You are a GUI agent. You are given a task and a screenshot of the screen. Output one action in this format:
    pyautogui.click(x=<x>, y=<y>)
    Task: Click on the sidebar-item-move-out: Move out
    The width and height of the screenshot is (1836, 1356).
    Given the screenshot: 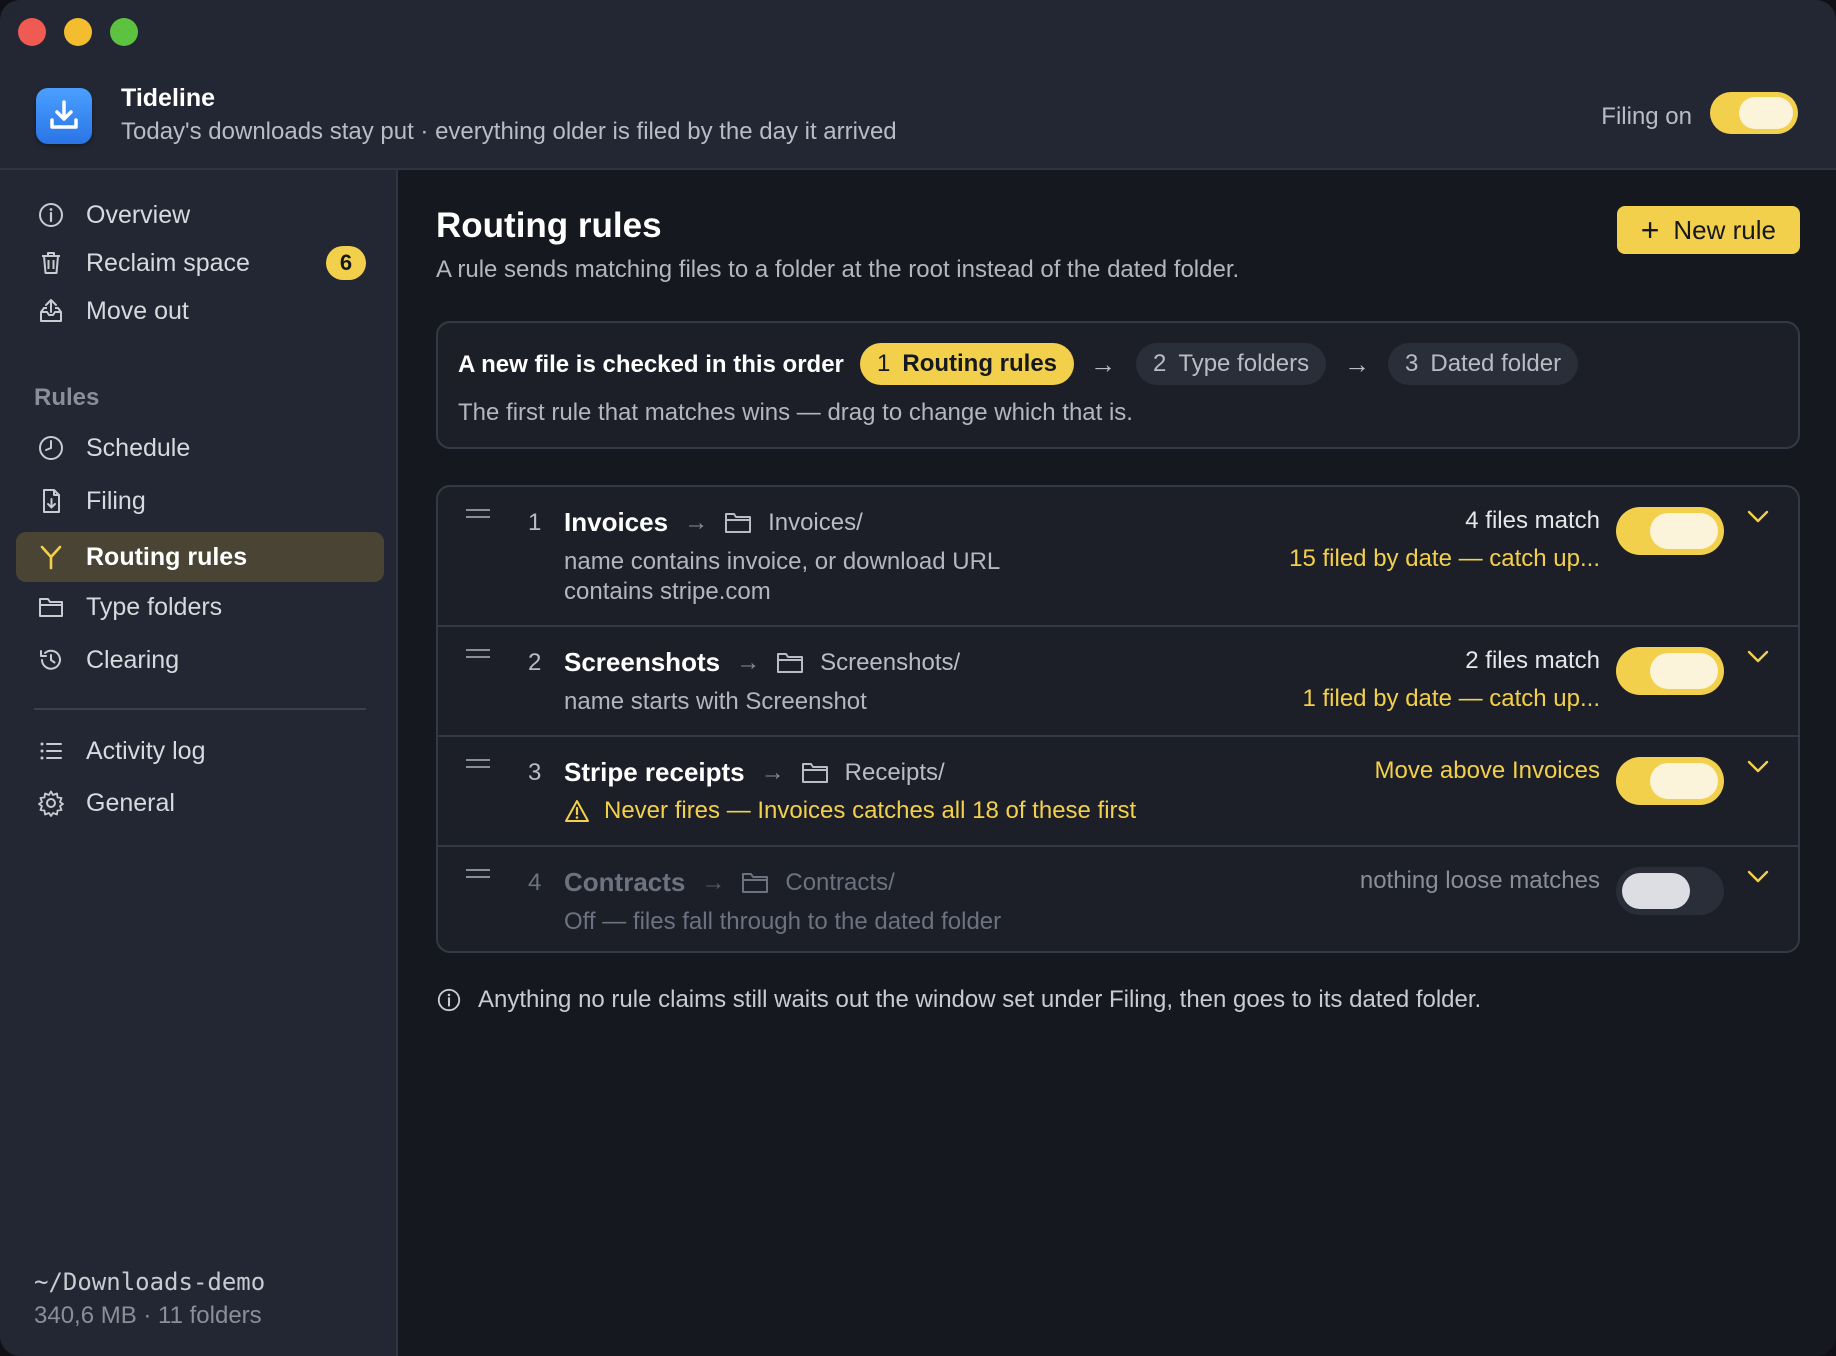 What is the action you would take?
    pyautogui.click(x=200, y=311)
    